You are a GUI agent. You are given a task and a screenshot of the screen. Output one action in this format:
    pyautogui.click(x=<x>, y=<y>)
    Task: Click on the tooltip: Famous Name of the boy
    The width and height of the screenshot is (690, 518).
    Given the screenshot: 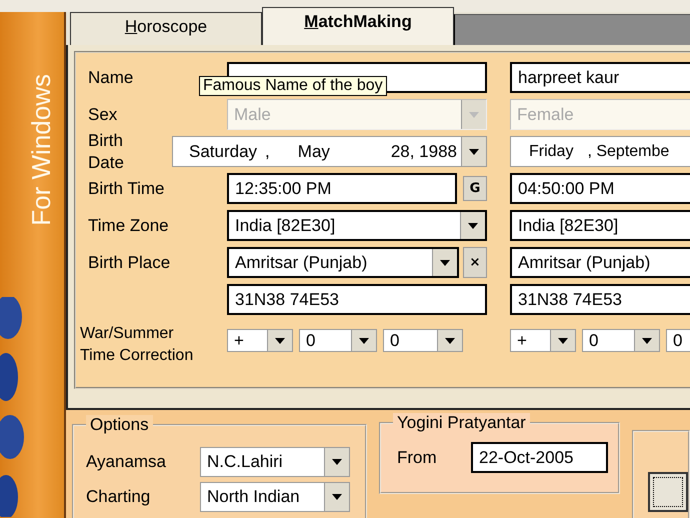 What is the action you would take?
    pyautogui.click(x=293, y=86)
    